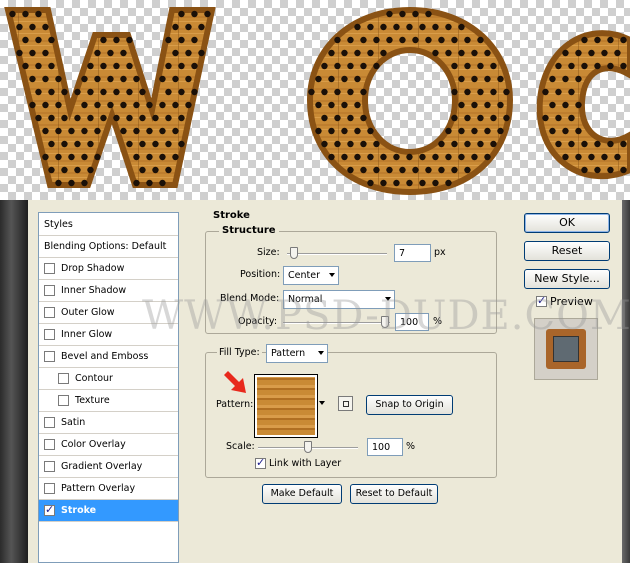 The height and width of the screenshot is (563, 630). Describe the element at coordinates (79, 510) in the screenshot. I see `style-item-label: Stroke` at that location.